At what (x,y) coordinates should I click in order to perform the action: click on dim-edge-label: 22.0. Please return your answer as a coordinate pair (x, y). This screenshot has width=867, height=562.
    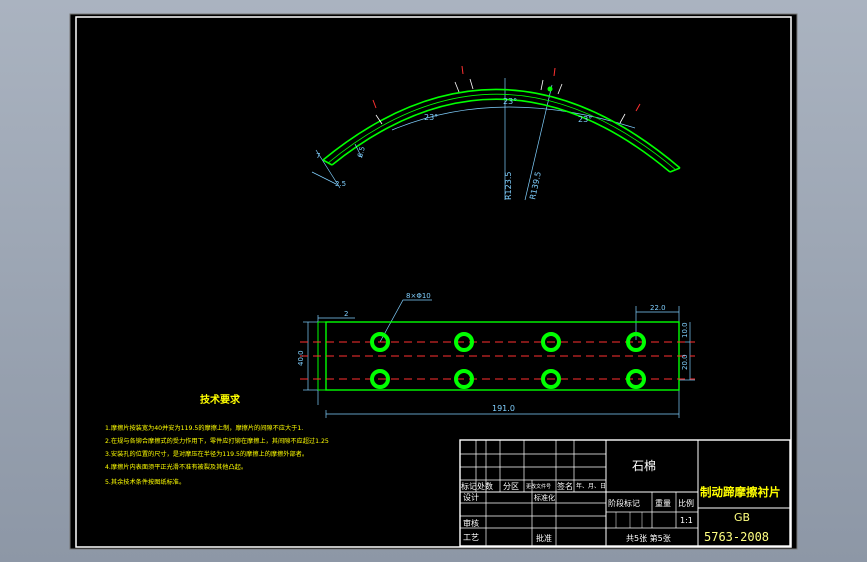
    Looking at the image, I should click on (658, 308).